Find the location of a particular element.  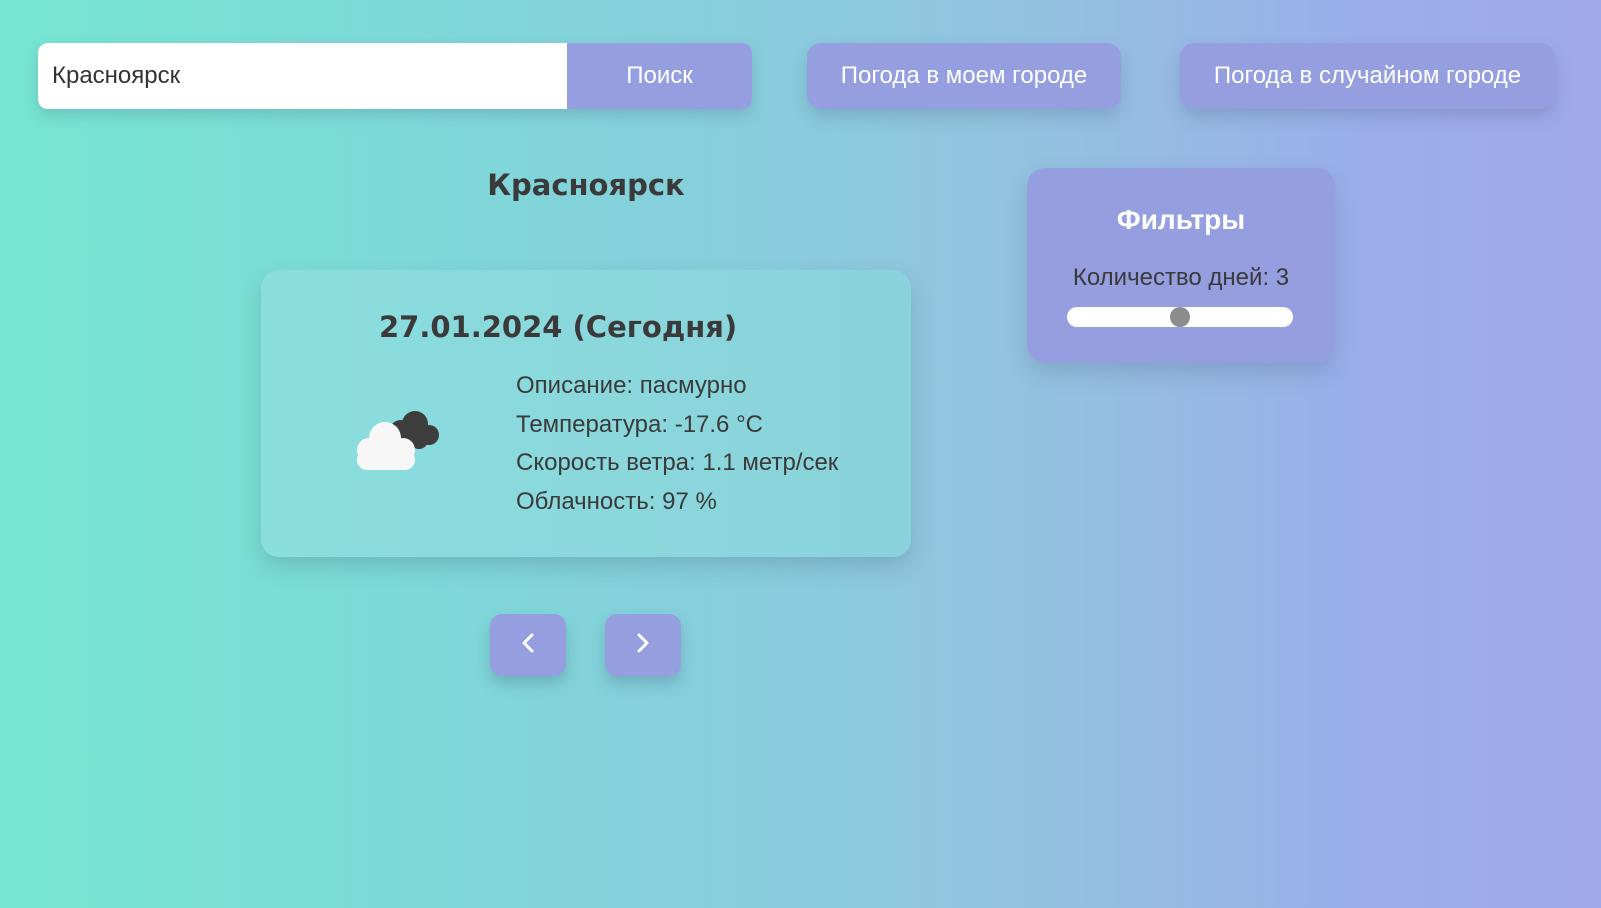

days-count-slider is located at coordinates (1180, 317).